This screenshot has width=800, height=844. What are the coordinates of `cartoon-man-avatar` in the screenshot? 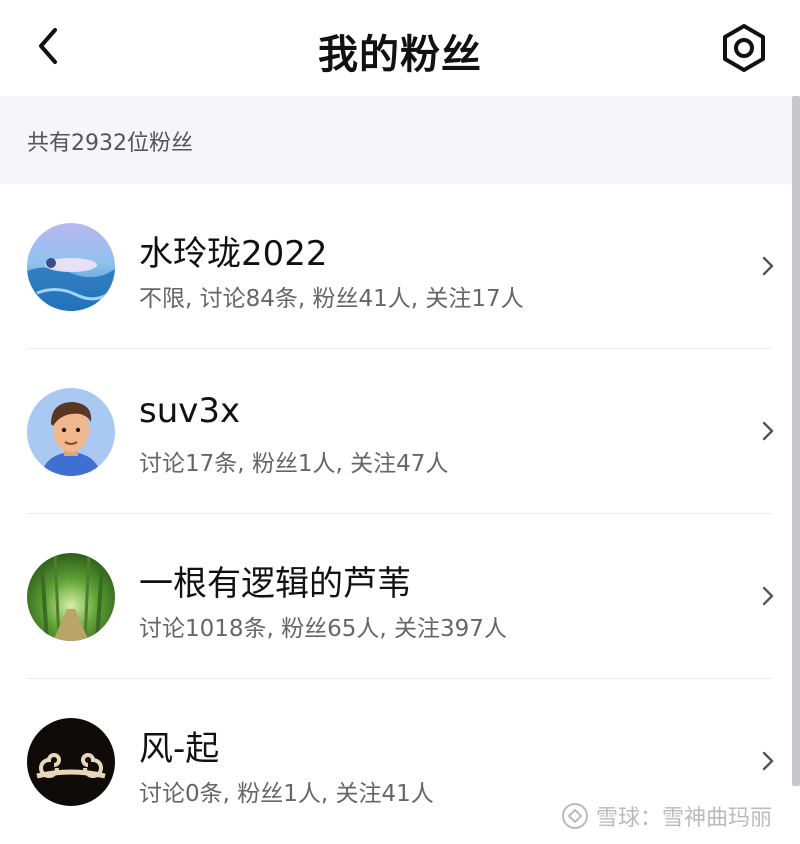 It's located at (71, 432).